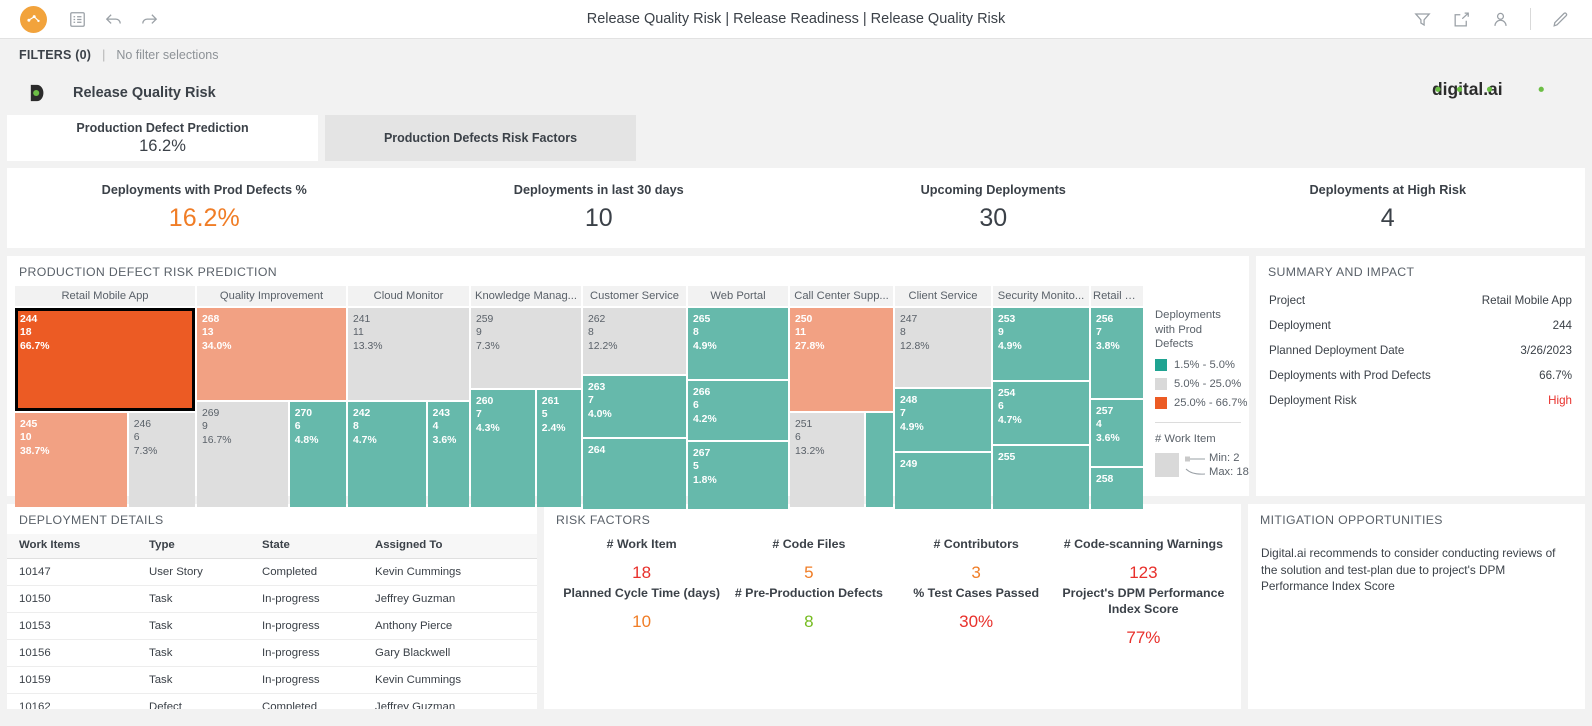  Describe the element at coordinates (1041, 413) in the screenshot. I see `treemap-cell: 254 6 4.7%` at that location.